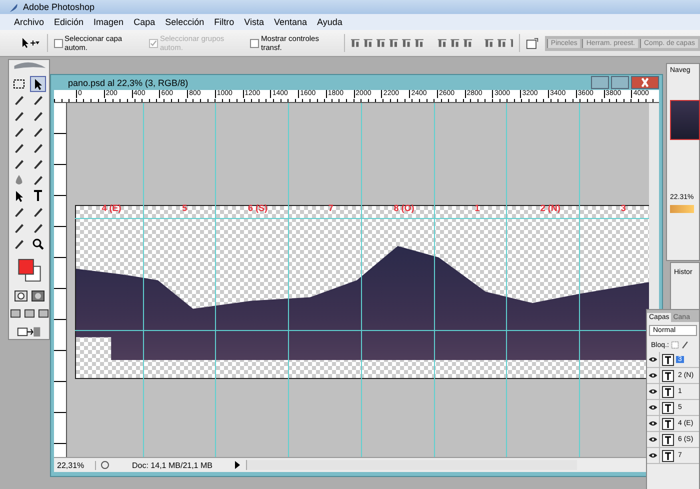 This screenshot has width=700, height=489. Describe the element at coordinates (105, 465) in the screenshot. I see `status-icon` at that location.